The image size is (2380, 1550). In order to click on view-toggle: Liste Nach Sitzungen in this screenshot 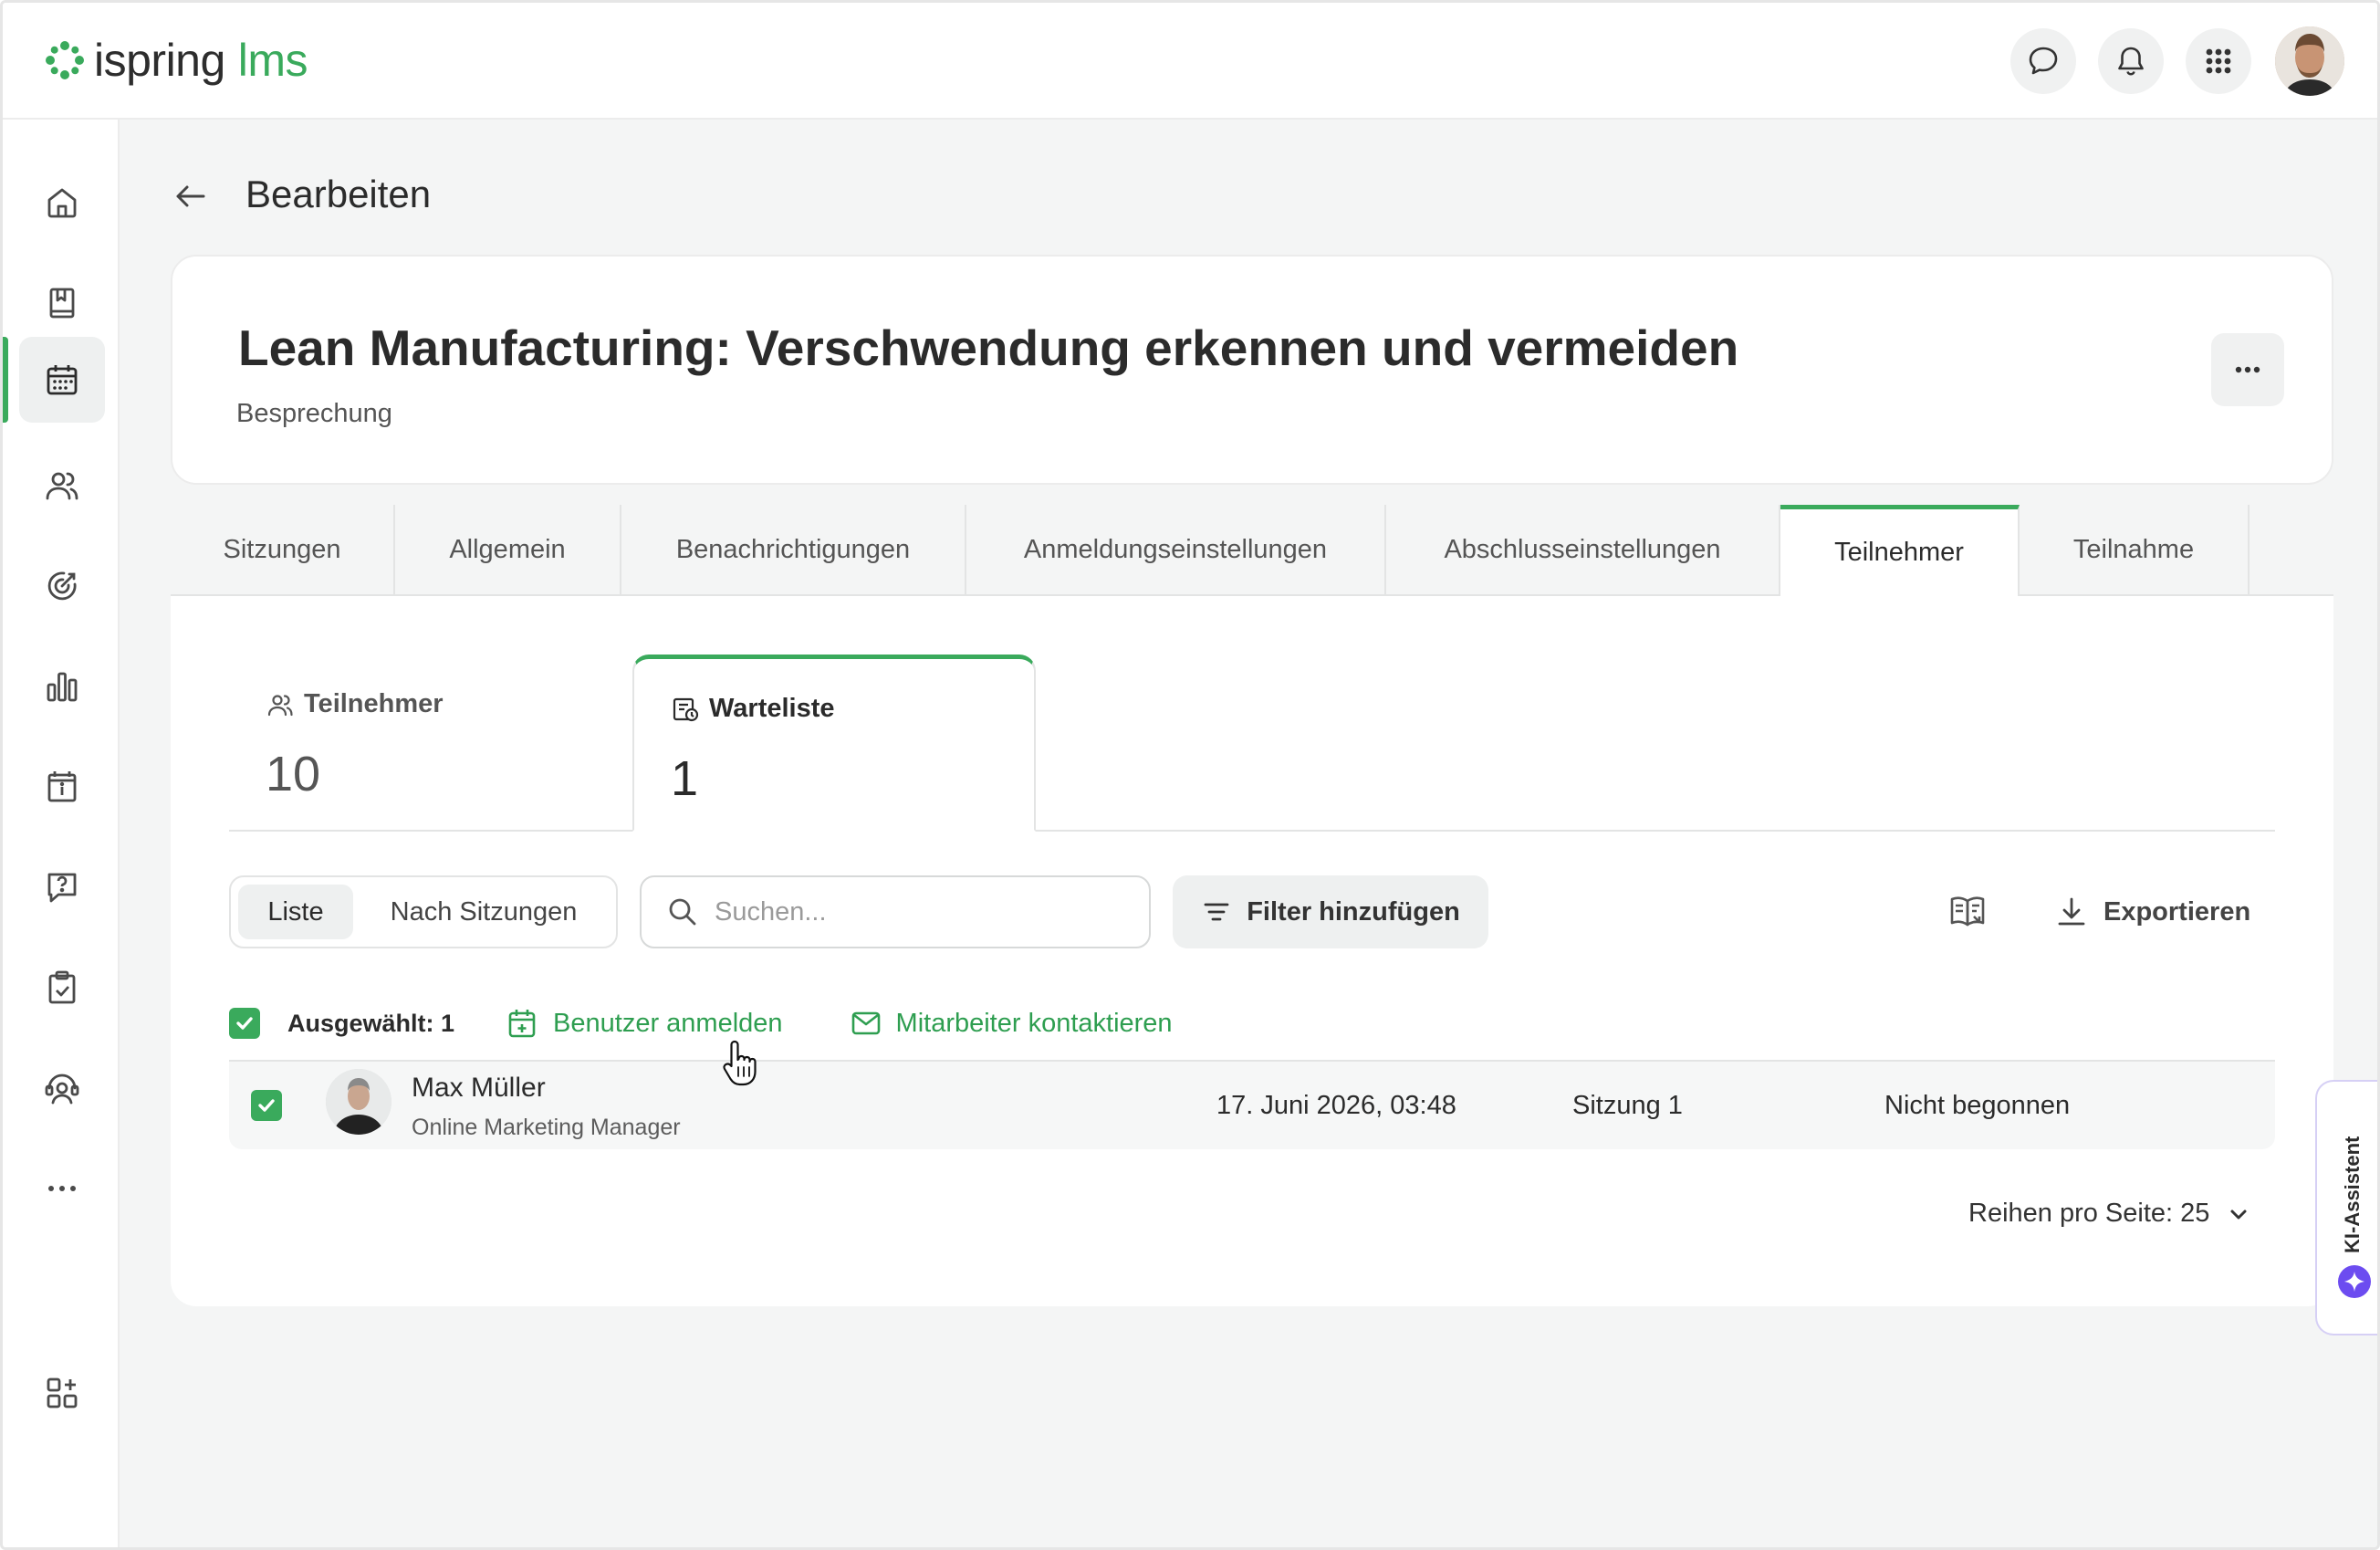, I will do `click(423, 911)`.